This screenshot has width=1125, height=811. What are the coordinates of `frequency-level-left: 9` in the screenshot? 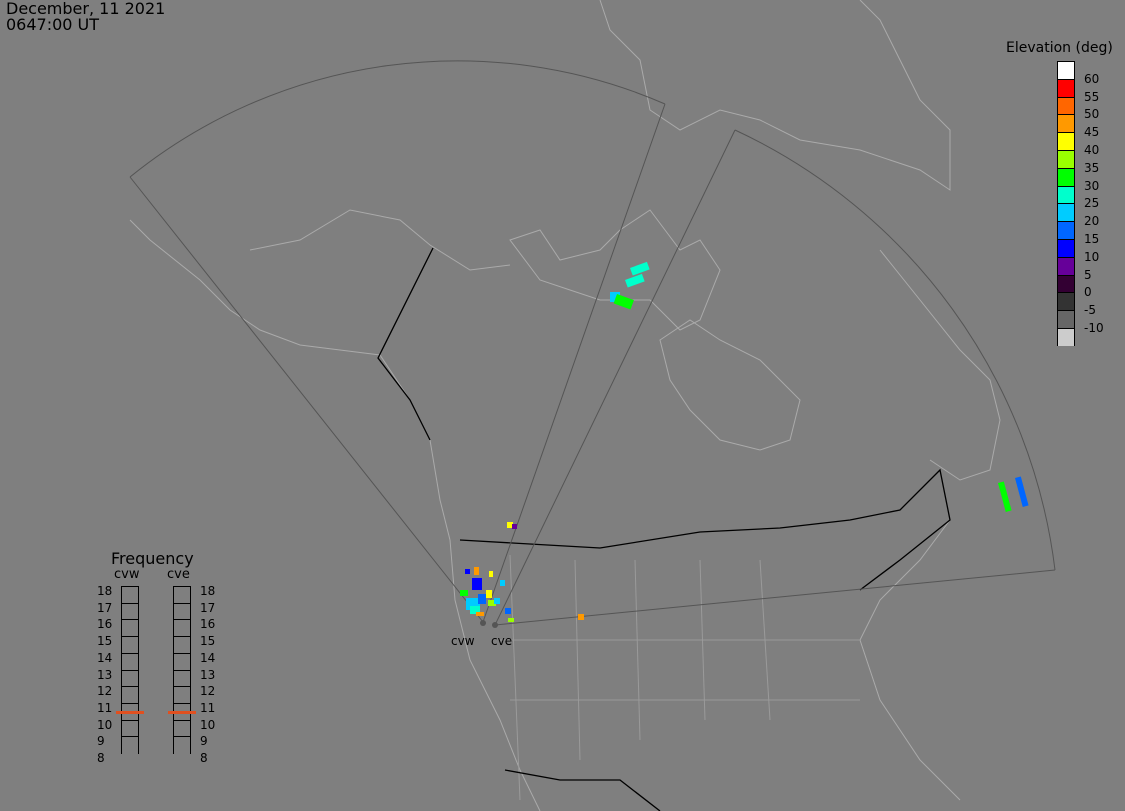 It's located at (101, 741).